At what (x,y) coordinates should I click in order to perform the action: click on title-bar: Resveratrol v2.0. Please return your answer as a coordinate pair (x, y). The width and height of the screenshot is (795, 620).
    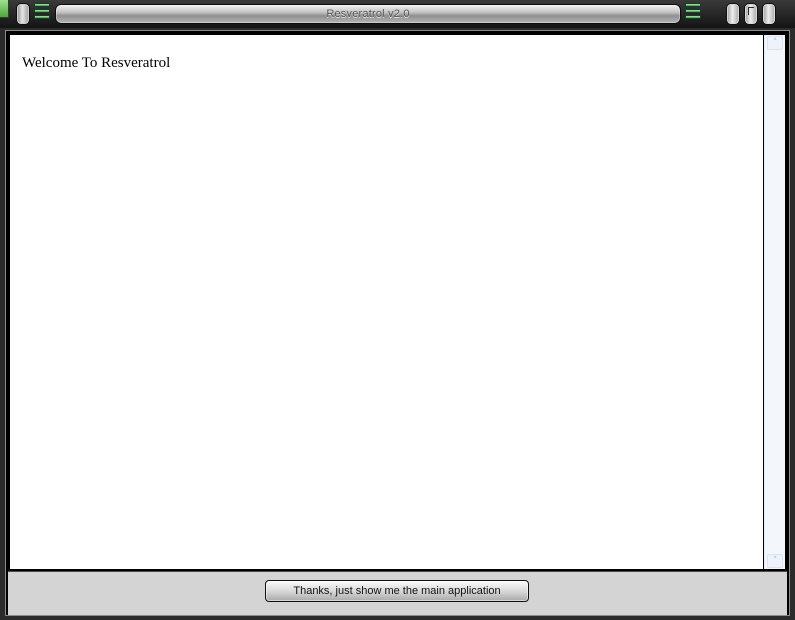
    Looking at the image, I should click on (397, 14).